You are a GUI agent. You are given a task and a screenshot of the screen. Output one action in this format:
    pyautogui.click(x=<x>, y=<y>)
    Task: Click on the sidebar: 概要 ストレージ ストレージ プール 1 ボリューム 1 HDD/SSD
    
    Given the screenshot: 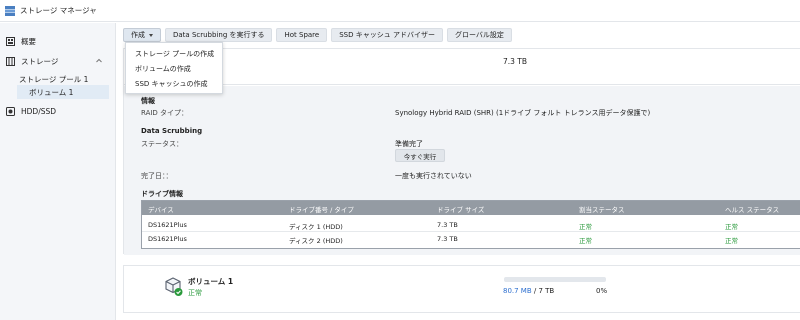 What is the action you would take?
    pyautogui.click(x=58, y=171)
    